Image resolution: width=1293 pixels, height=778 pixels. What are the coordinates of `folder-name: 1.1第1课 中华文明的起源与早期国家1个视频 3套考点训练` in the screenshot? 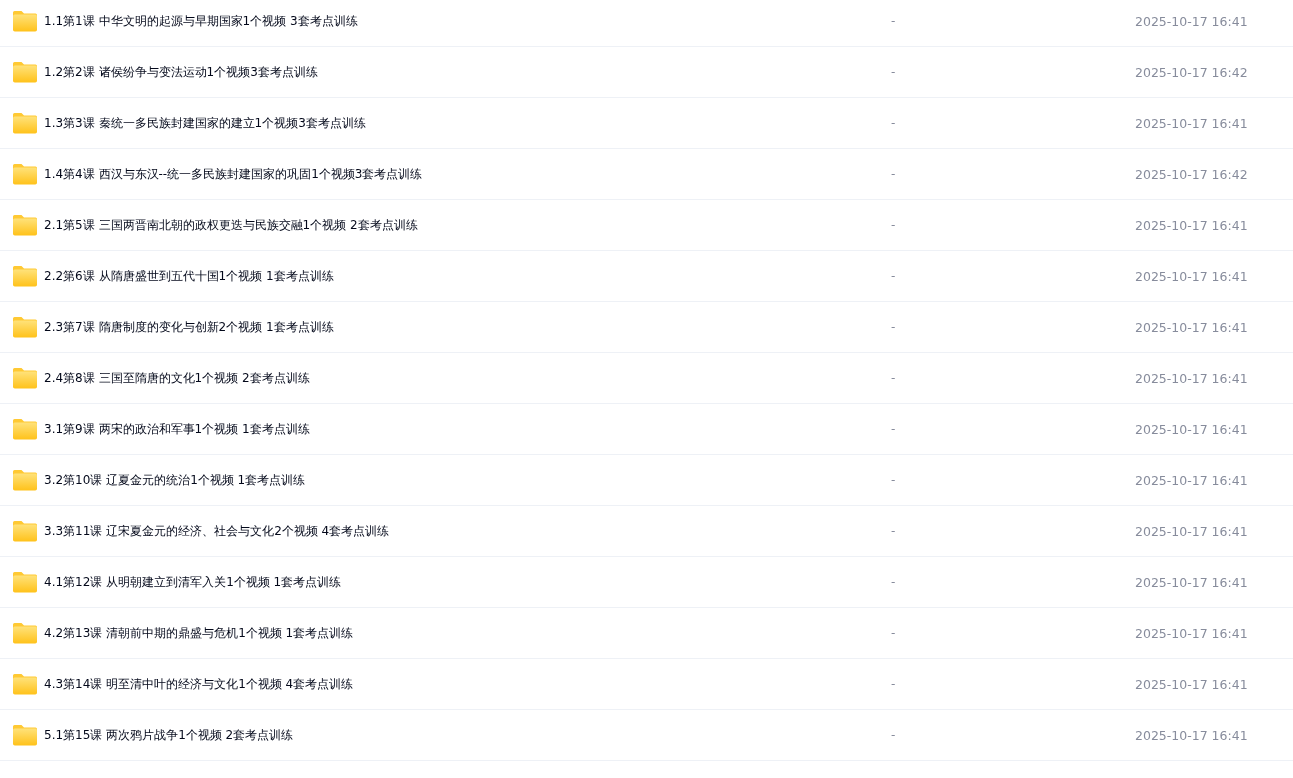 It's located at (467, 21).